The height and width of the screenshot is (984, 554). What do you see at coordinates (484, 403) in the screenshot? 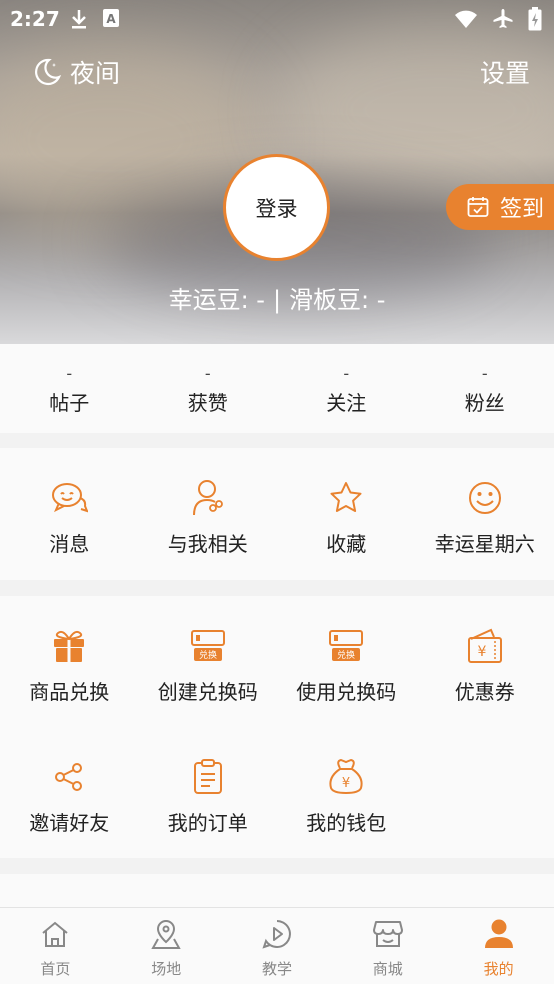
I see `stat-label: 粉丝` at bounding box center [484, 403].